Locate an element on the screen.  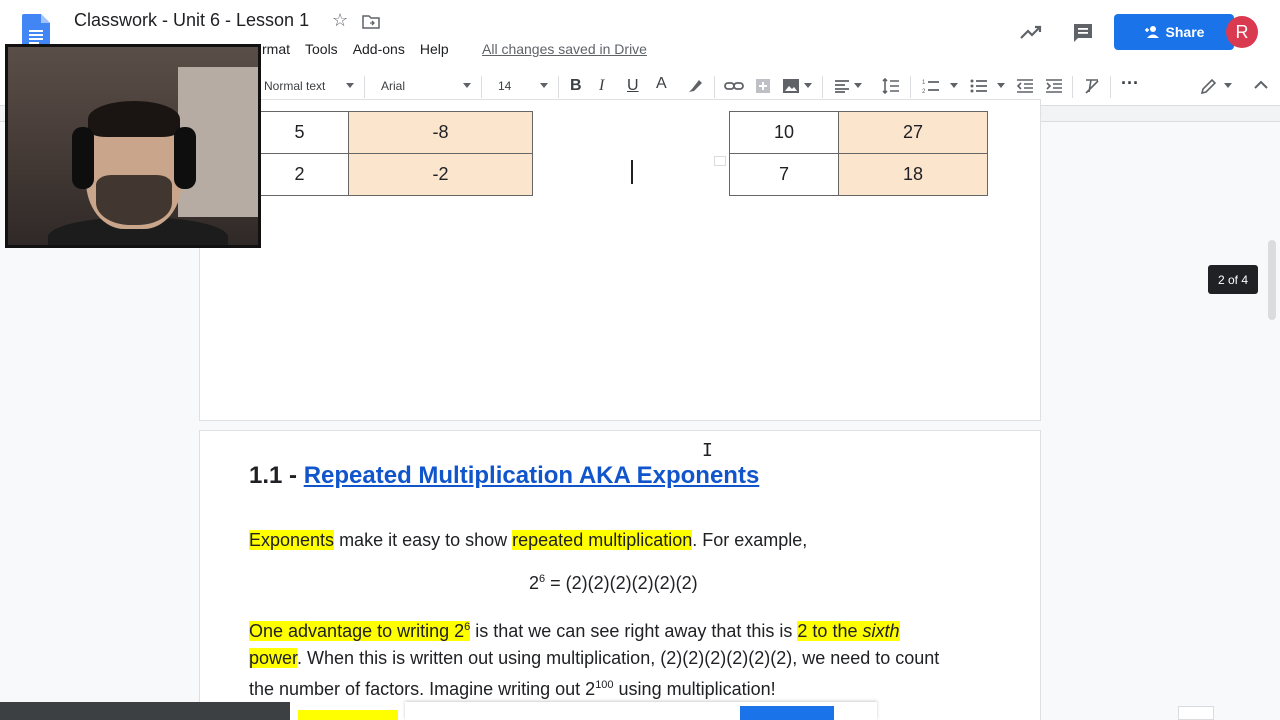
insert-link-icon is located at coordinates (734, 86).